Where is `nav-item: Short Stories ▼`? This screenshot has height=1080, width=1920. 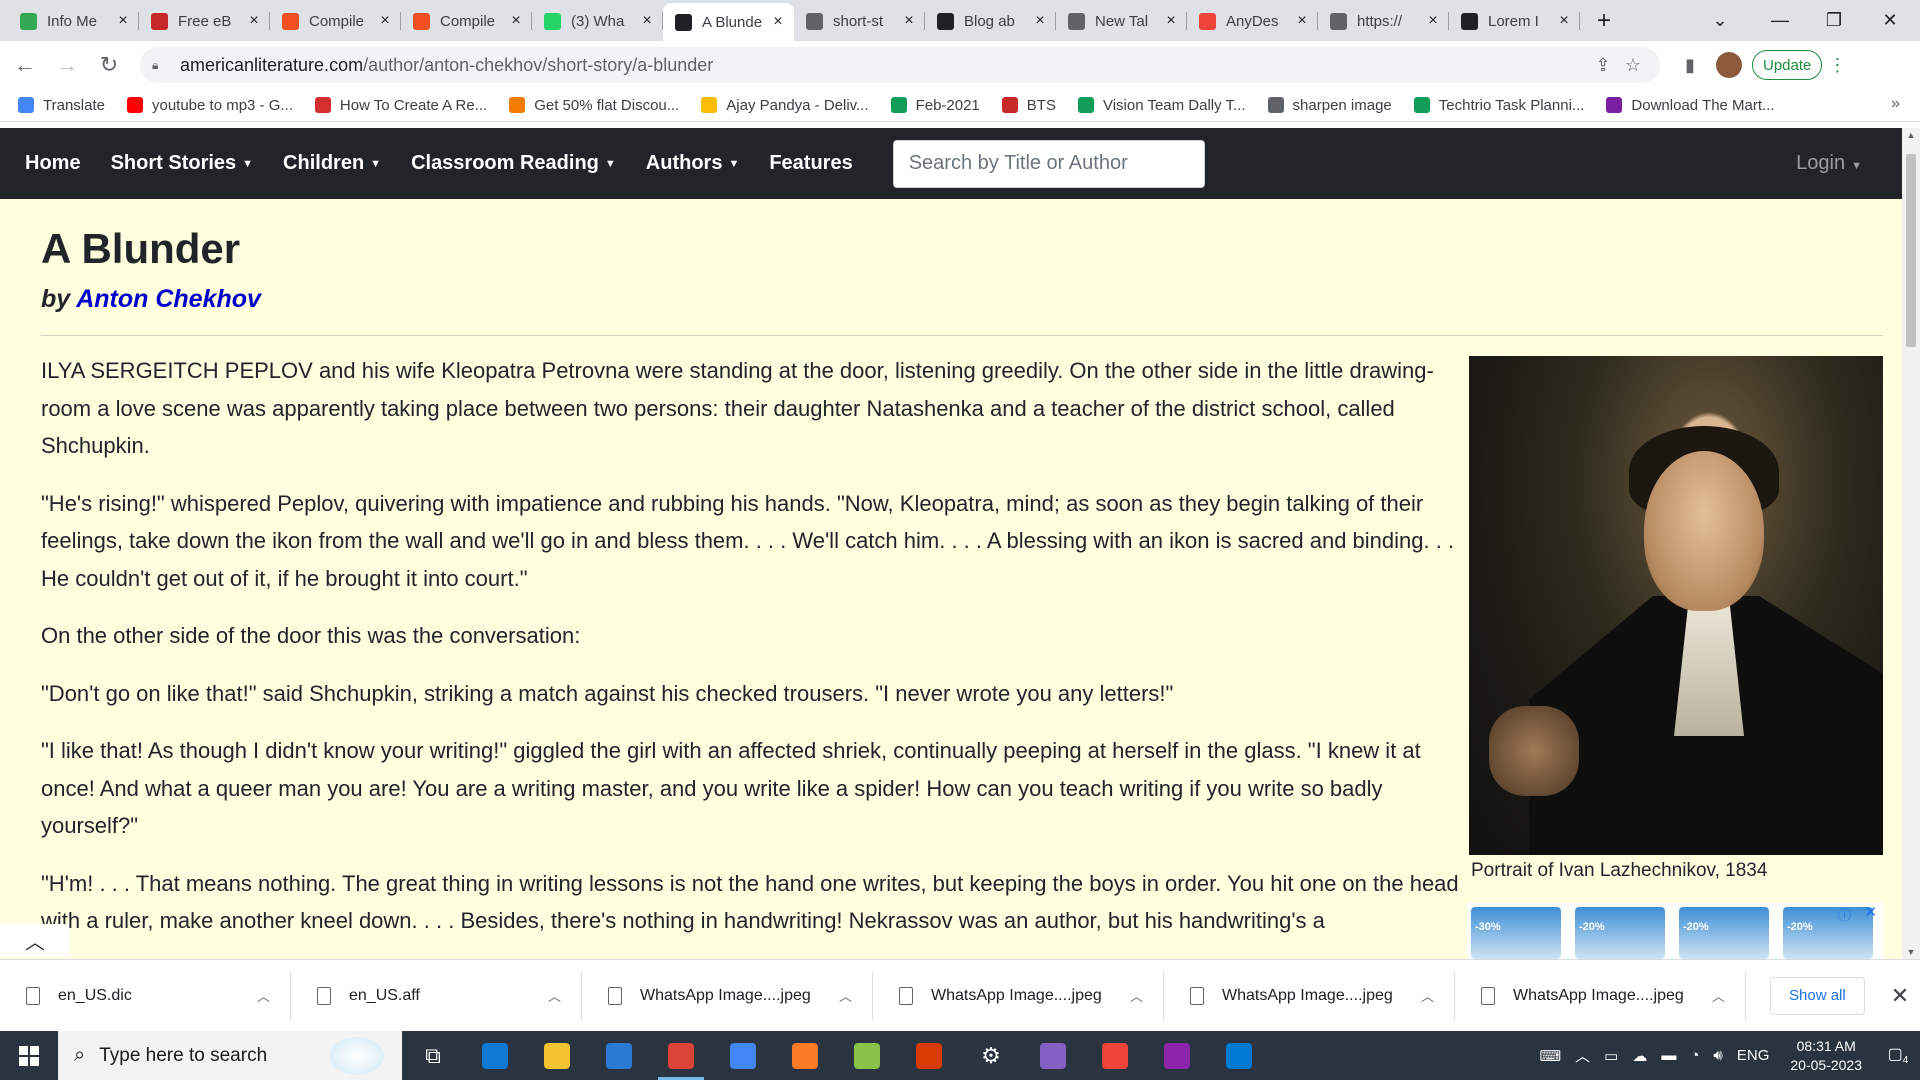 nav-item: Short Stories ▼ is located at coordinates (182, 163).